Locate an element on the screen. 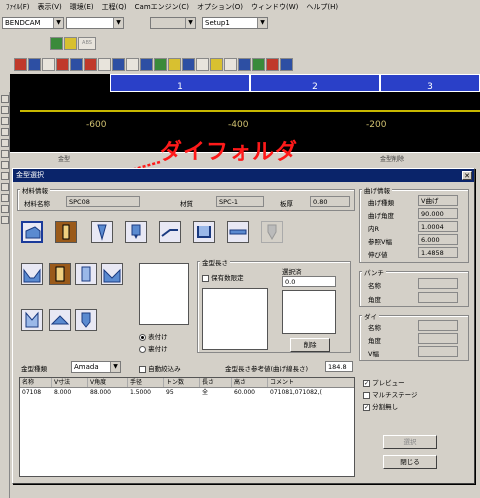  menu-env: 環境(E) is located at coordinates (82, 7).